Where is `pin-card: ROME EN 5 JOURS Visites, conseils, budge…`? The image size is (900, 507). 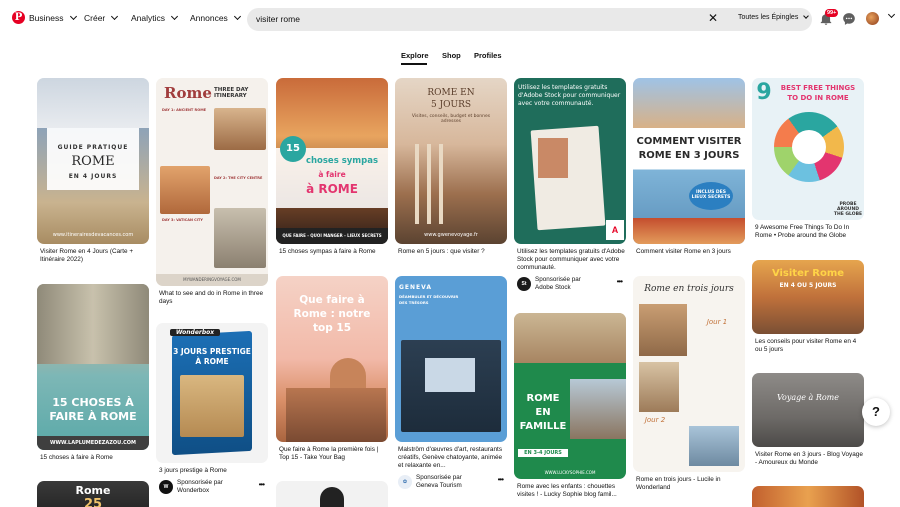
pin-card: ROME EN 5 JOURS Visites, conseils, budge… is located at coordinates (451, 167).